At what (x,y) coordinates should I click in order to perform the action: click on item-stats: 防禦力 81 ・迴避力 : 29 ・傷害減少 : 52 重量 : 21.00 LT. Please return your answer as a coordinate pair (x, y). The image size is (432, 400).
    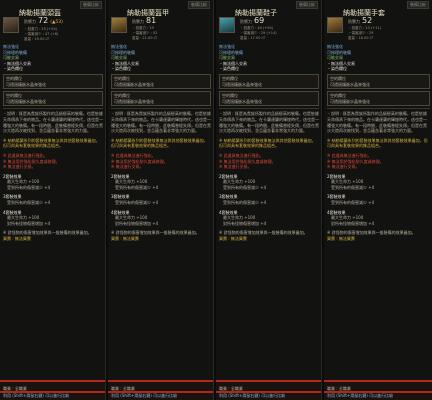
    Looking at the image, I should click on (171, 28).